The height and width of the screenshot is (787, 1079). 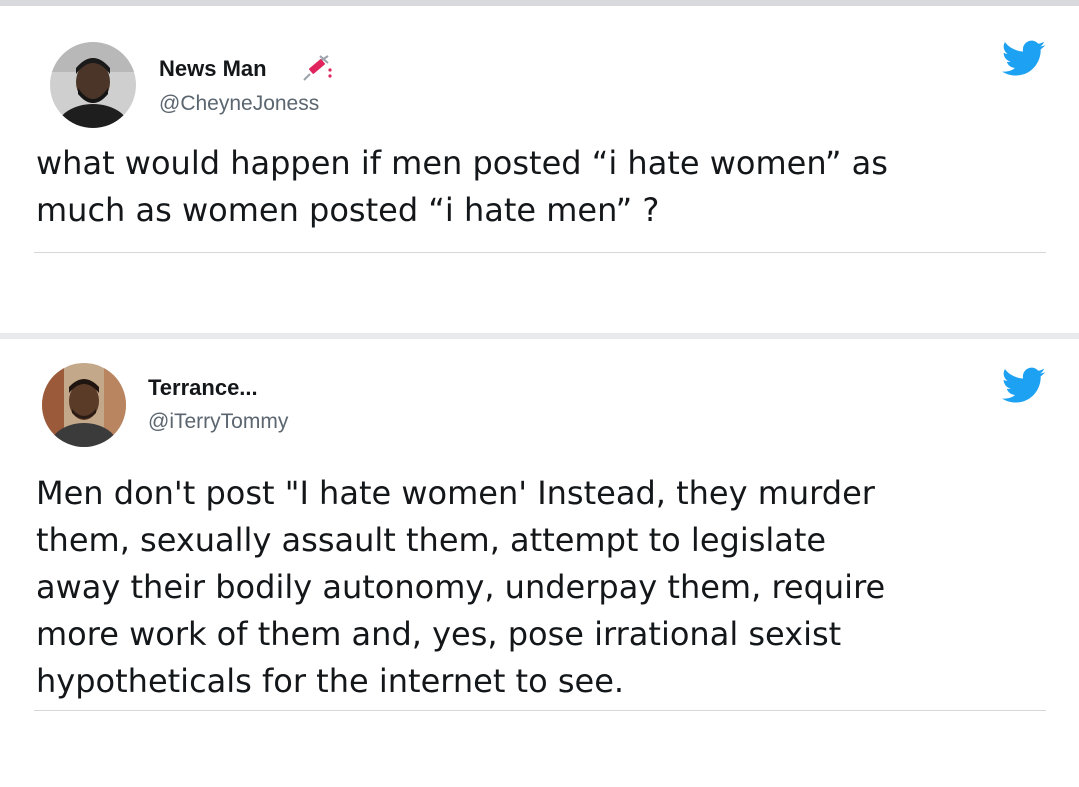 What do you see at coordinates (317, 68) in the screenshot?
I see `syringe-icon` at bounding box center [317, 68].